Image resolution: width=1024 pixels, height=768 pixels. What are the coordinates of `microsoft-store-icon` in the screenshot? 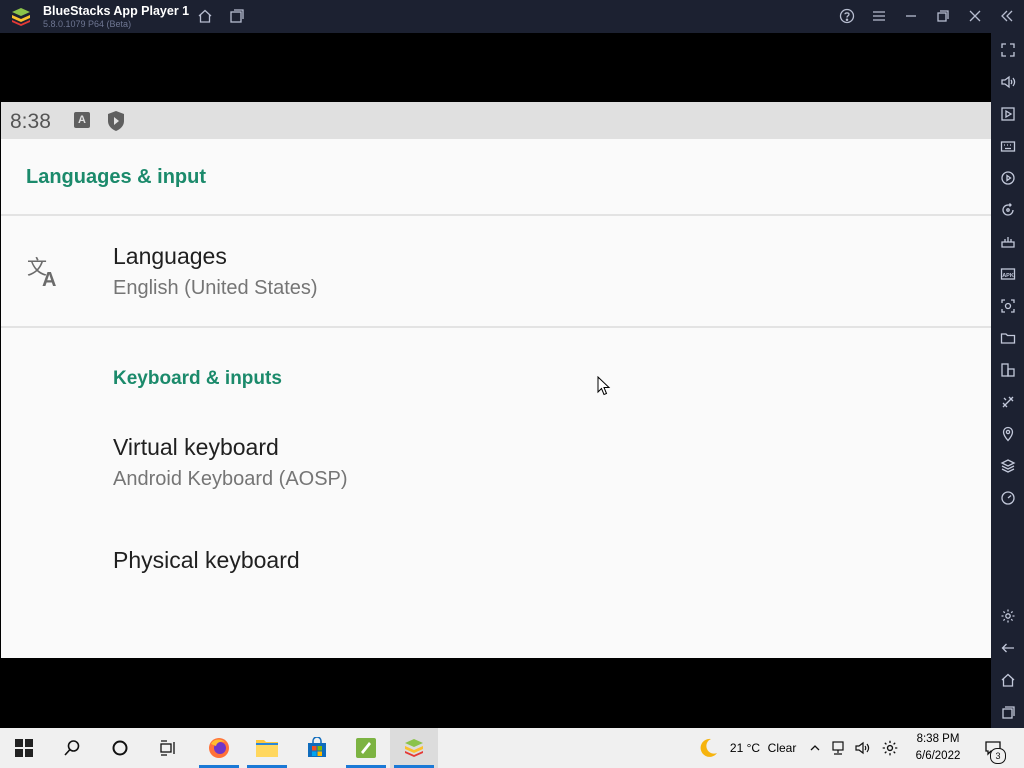 It's located at (317, 747).